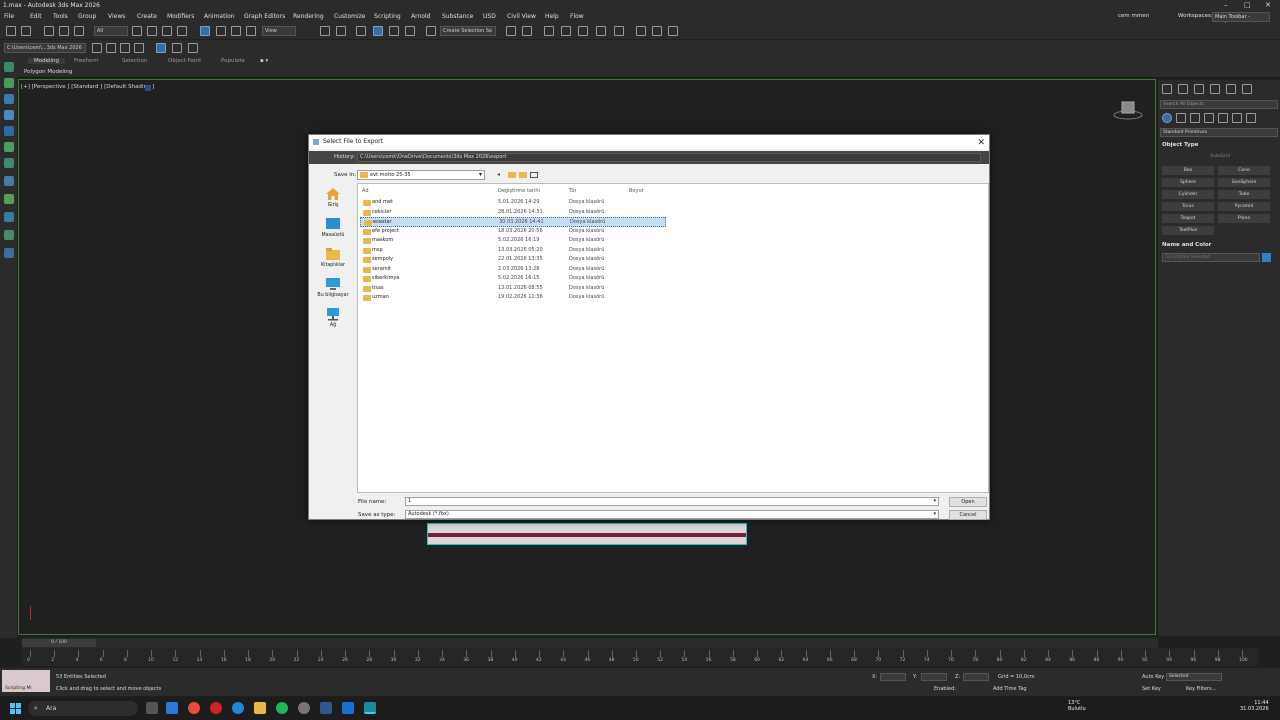 The height and width of the screenshot is (720, 1280). Describe the element at coordinates (513, 298) in the screenshot. I see `list-item: uzman 19.02.2026 11:36 Dosya klasörü` at that location.